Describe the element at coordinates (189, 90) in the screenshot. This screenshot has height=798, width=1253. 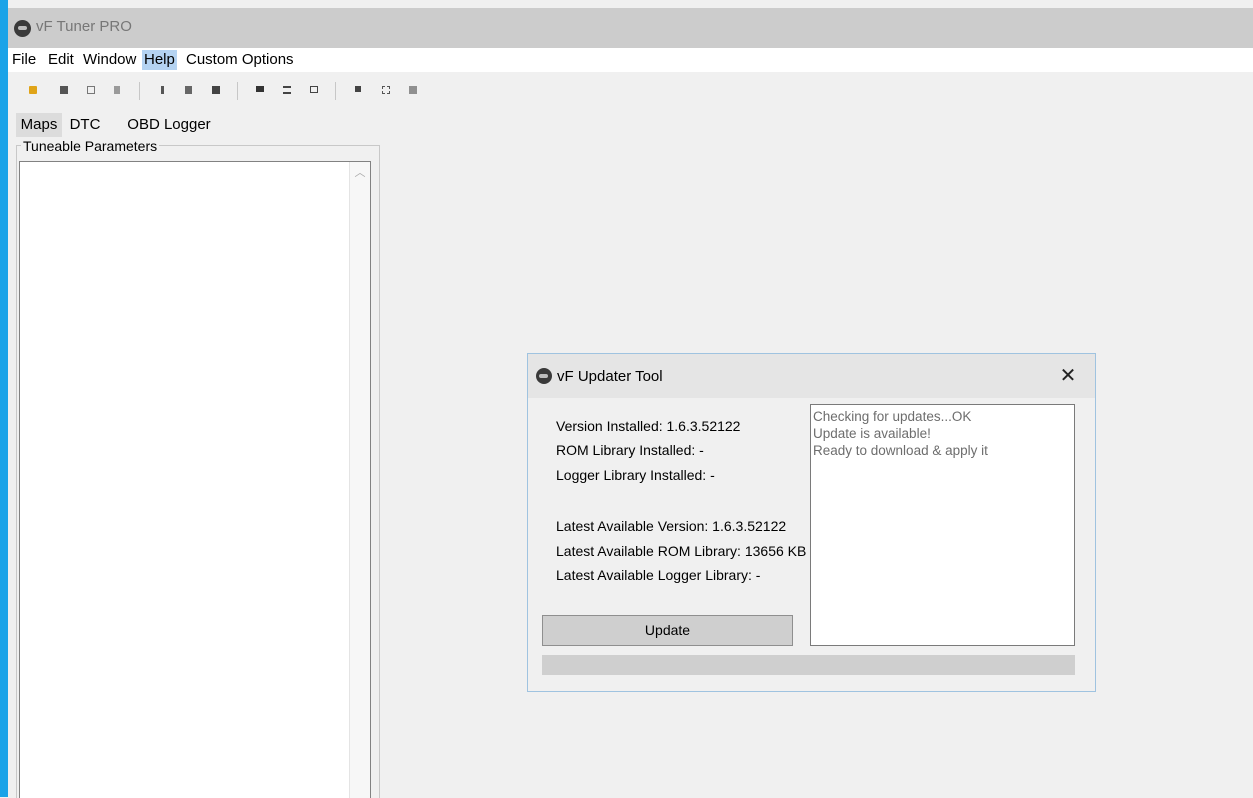
I see `copy-icon` at that location.